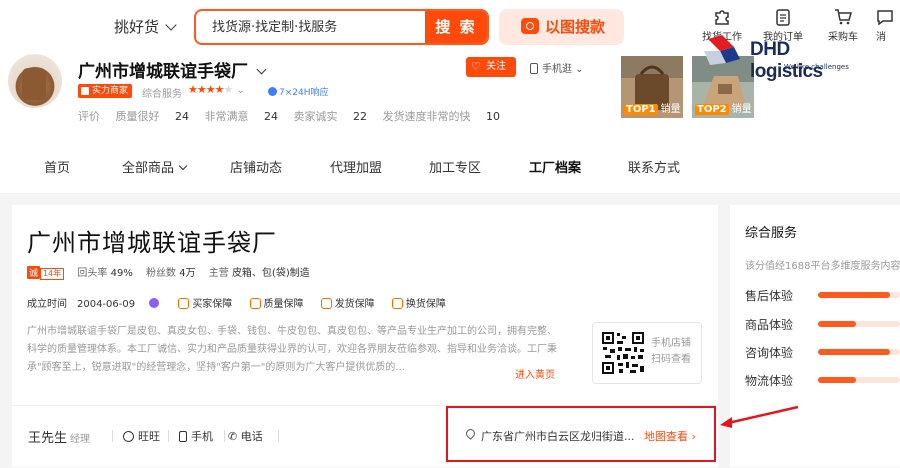 The height and width of the screenshot is (468, 900). I want to click on cart-icon, so click(843, 17).